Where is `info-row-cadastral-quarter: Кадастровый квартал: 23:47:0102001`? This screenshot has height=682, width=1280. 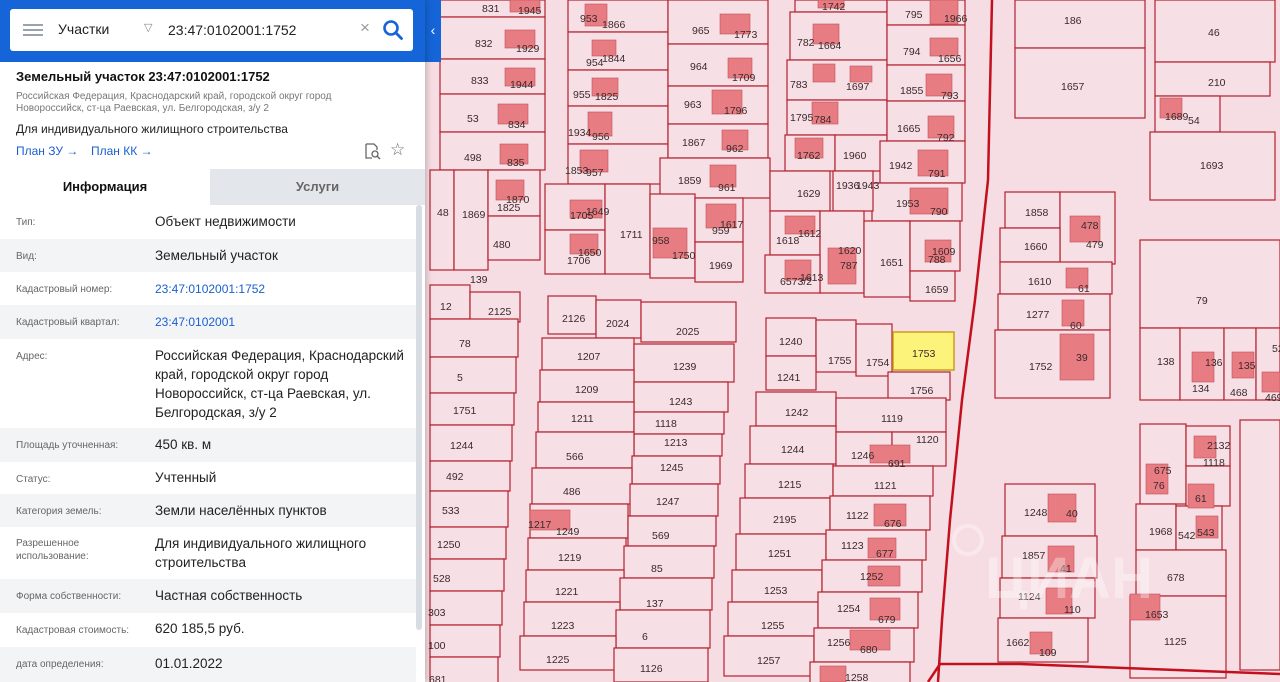
info-row-cadastral-quarter: Кадастровый квартал: 23:47:0102001 is located at coordinates (208, 322).